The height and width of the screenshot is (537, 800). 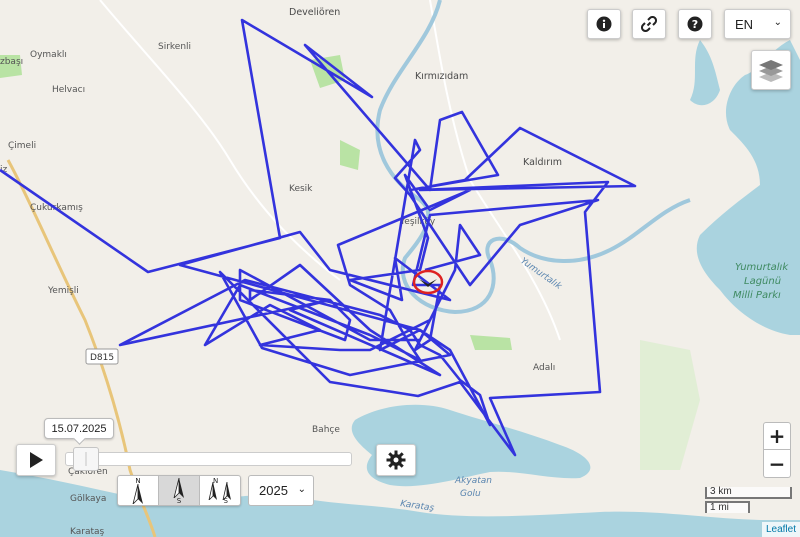 I want to click on rotate-button: N S, so click(x=220, y=490).